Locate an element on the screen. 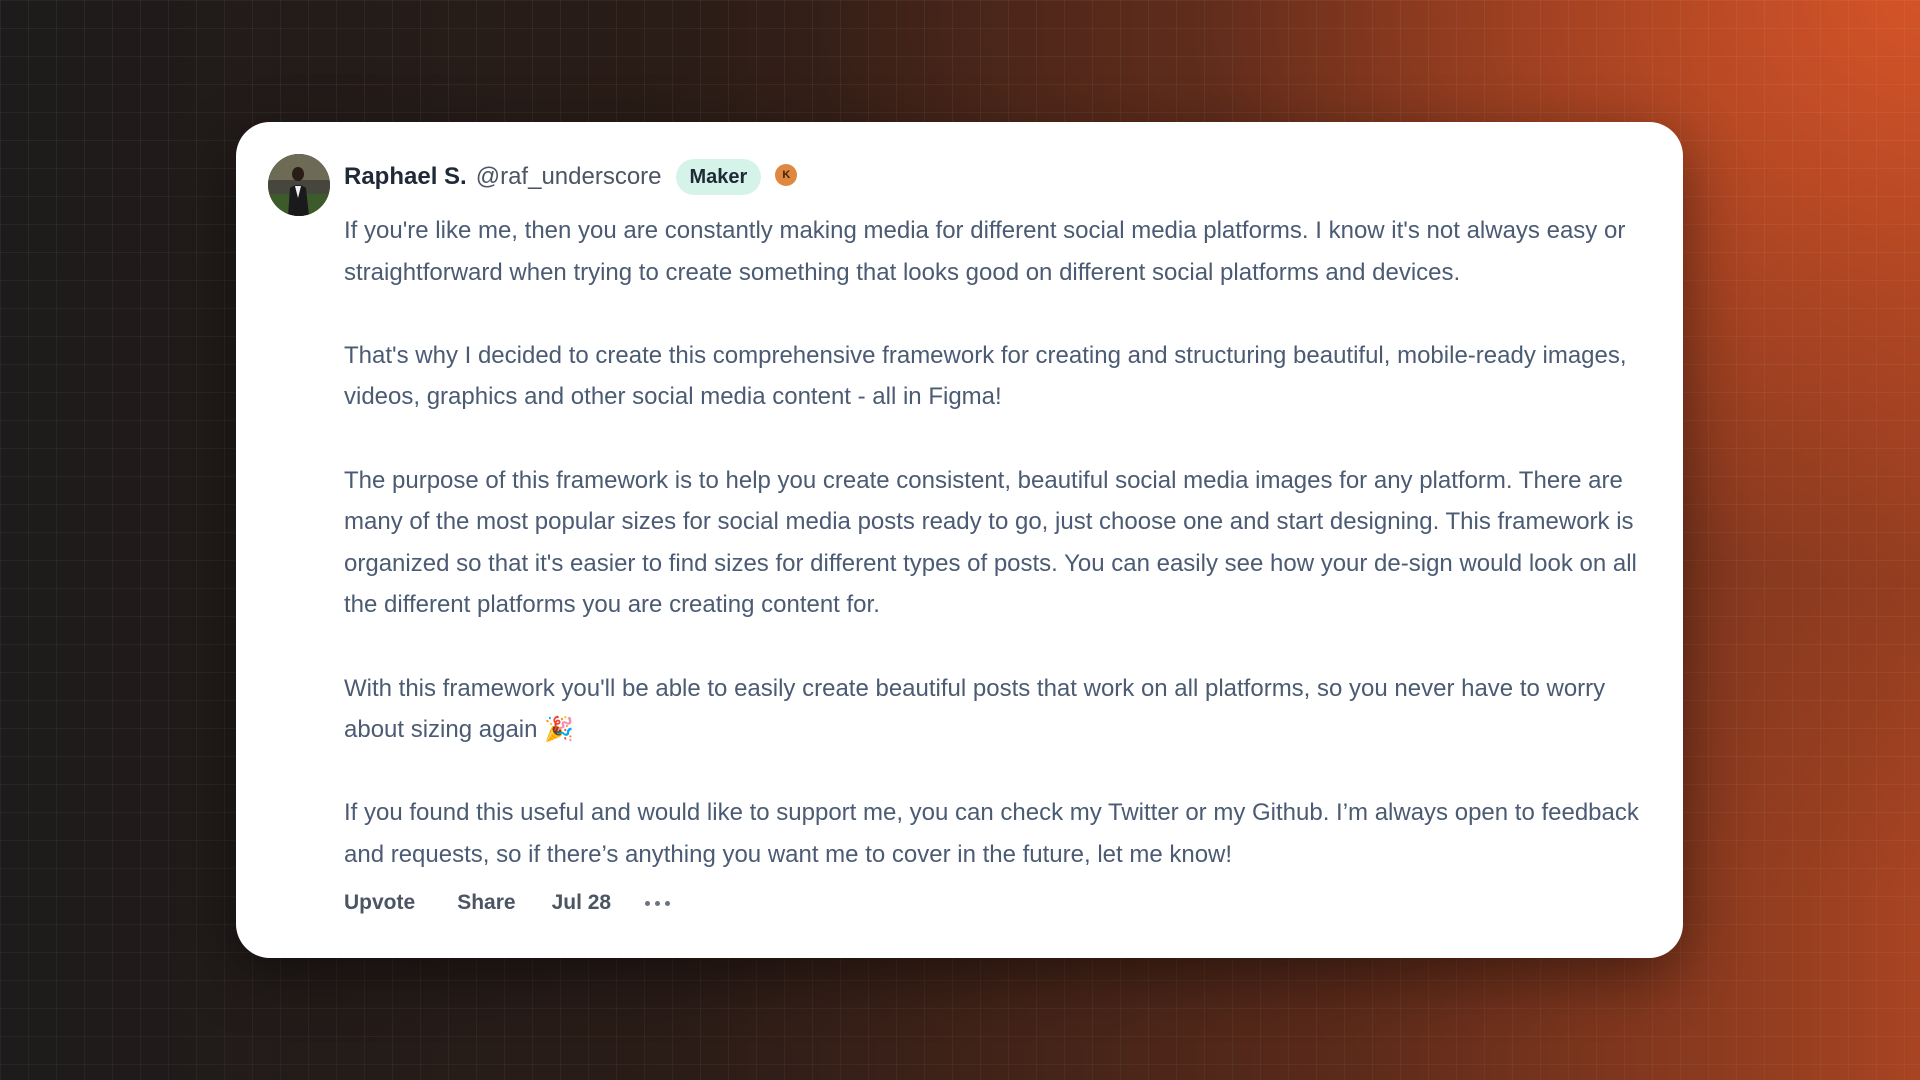  karma-badge-icon: K is located at coordinates (786, 175).